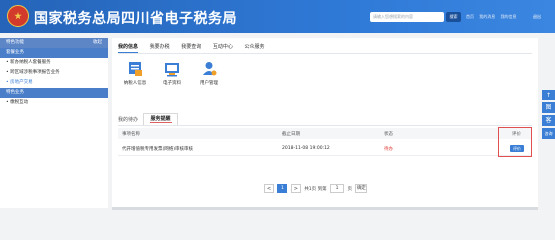  What do you see at coordinates (310, 189) in the screenshot?
I see `total-pages: 共1页` at bounding box center [310, 189].